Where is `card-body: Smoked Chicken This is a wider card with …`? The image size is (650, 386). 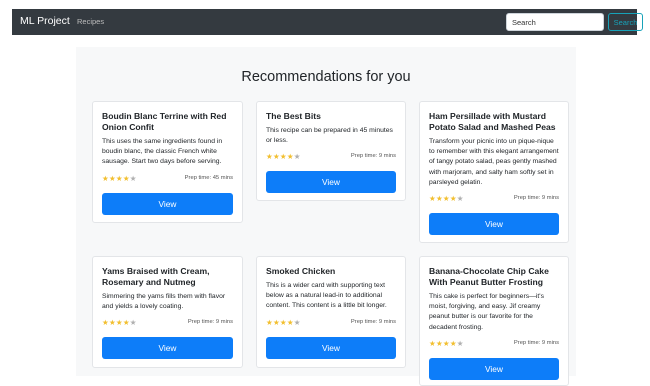
card-body: Smoked Chicken This is a wider card with … is located at coordinates (331, 312).